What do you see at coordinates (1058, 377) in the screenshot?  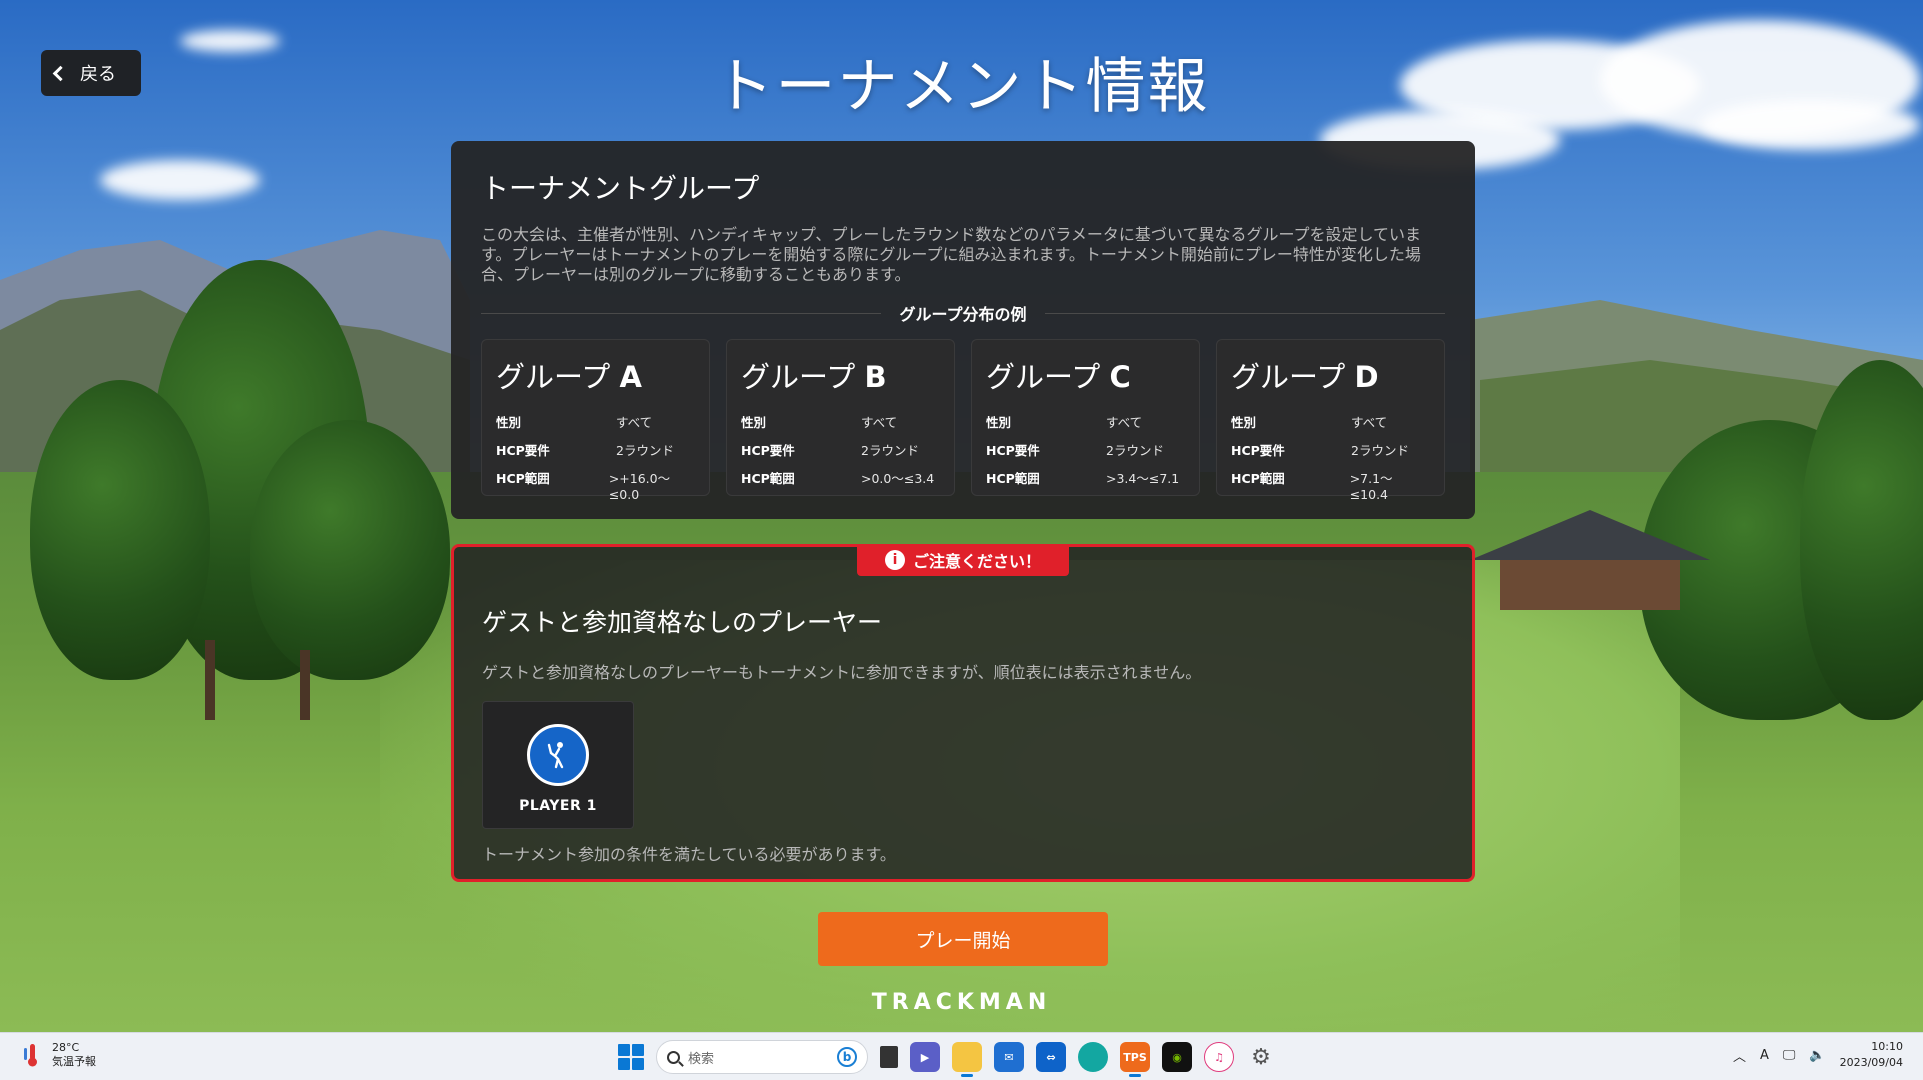 I see `group-name: グループ C` at bounding box center [1058, 377].